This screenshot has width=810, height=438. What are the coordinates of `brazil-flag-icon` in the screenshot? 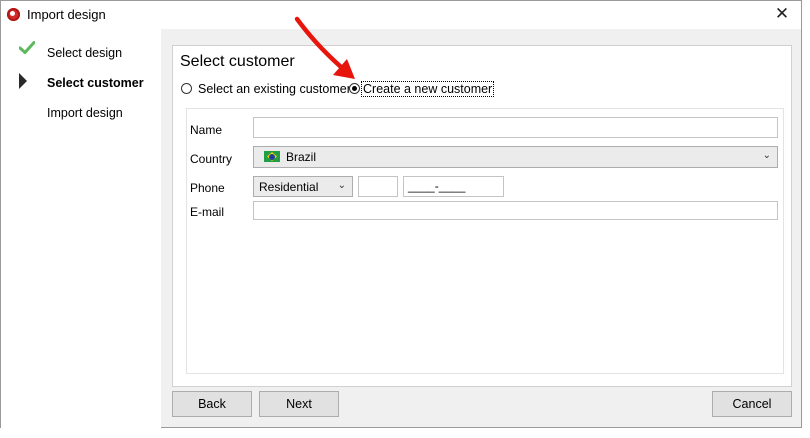 It's located at (272, 156).